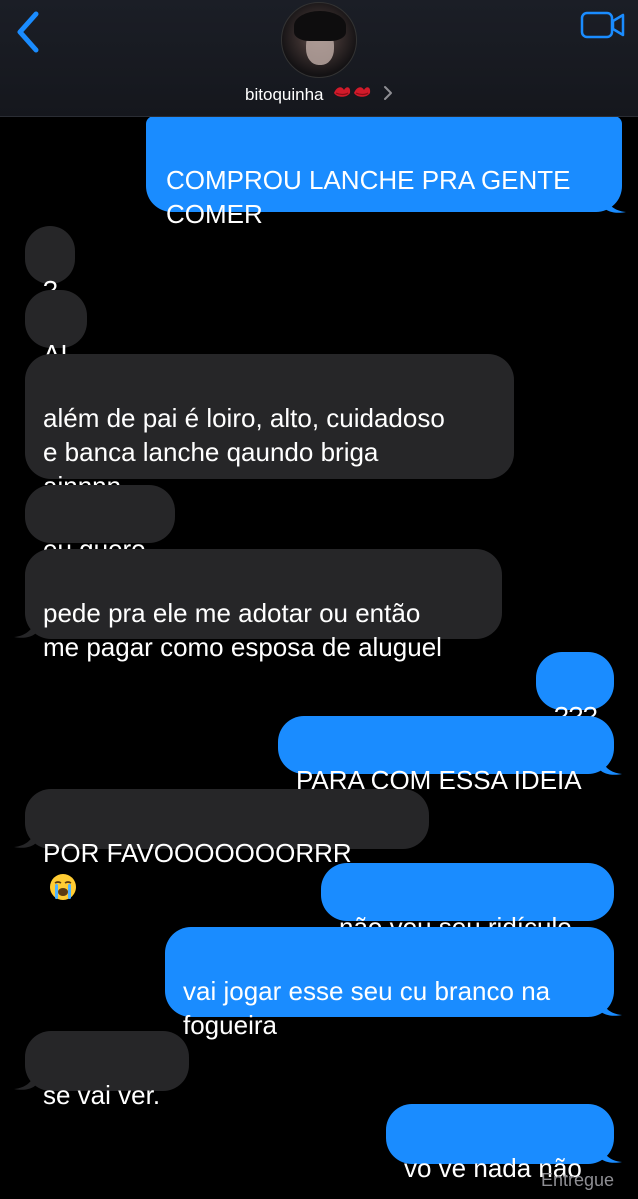  I want to click on message-text: se vai ver., so click(102, 1095).